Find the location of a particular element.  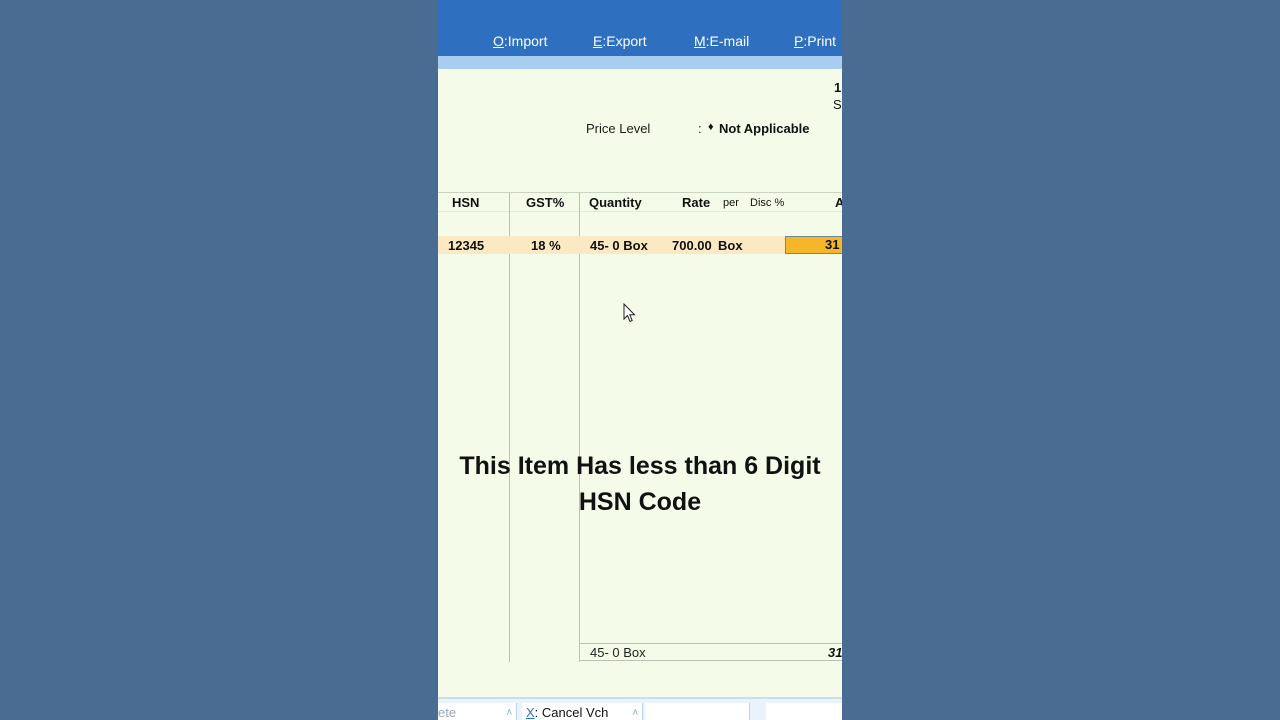

email-button: M:E-mail is located at coordinates (721, 41).